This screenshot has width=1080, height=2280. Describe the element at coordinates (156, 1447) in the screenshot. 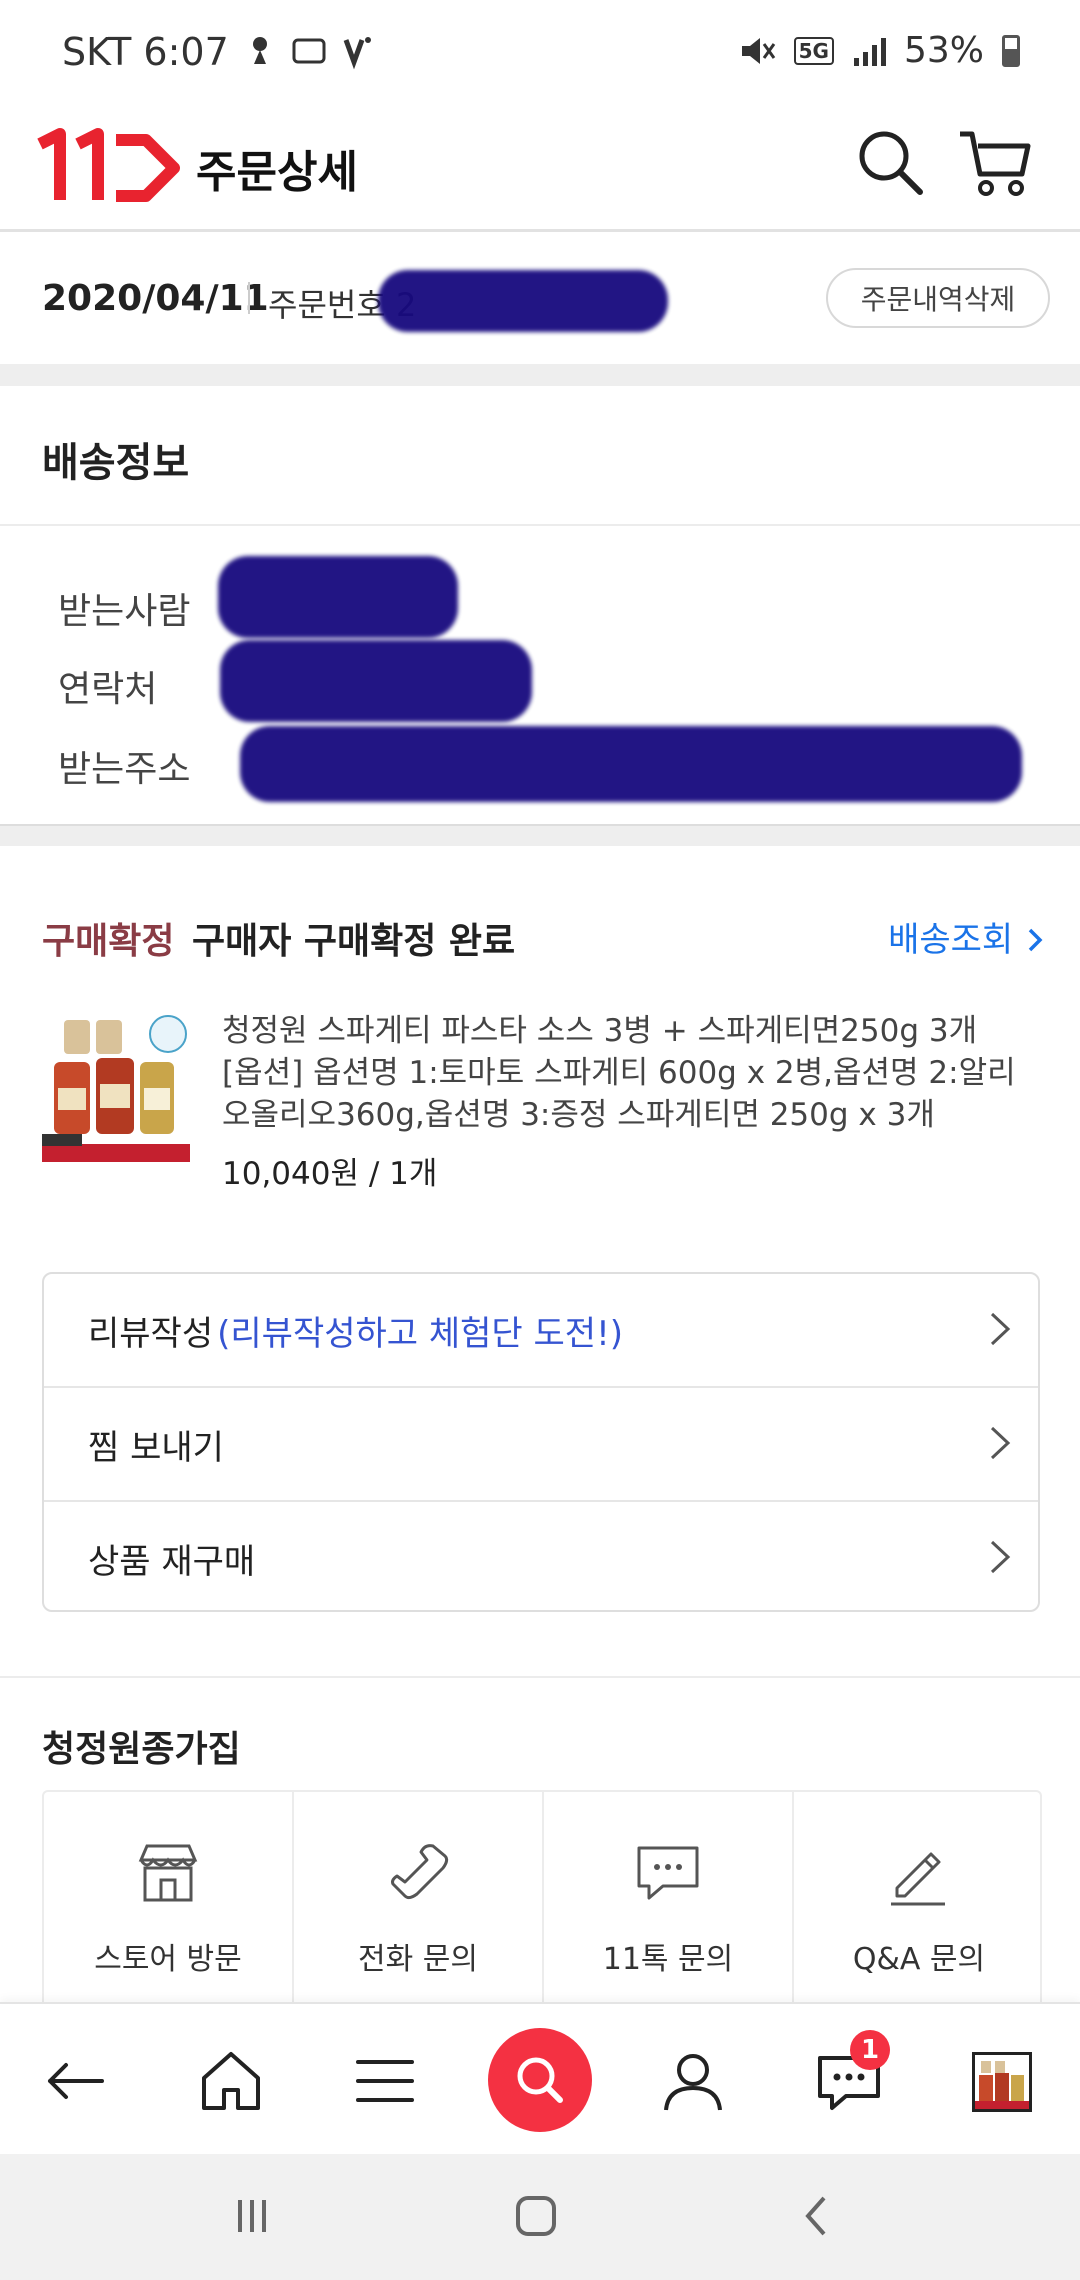

I see `action-label: 찜 보내기` at that location.